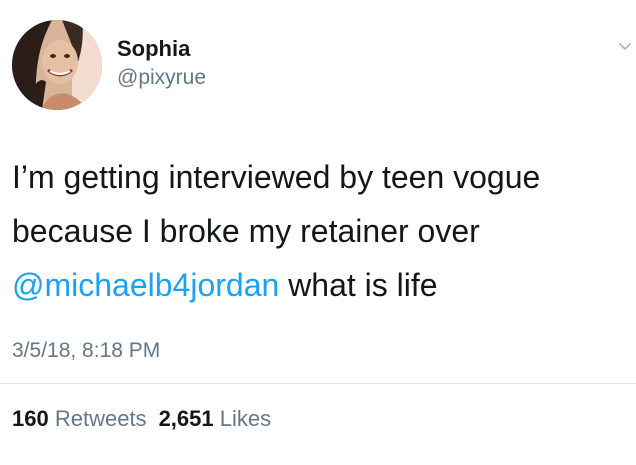 This screenshot has width=636, height=465. What do you see at coordinates (215, 418) in the screenshot?
I see `likes-stat: 2,651 Likes` at bounding box center [215, 418].